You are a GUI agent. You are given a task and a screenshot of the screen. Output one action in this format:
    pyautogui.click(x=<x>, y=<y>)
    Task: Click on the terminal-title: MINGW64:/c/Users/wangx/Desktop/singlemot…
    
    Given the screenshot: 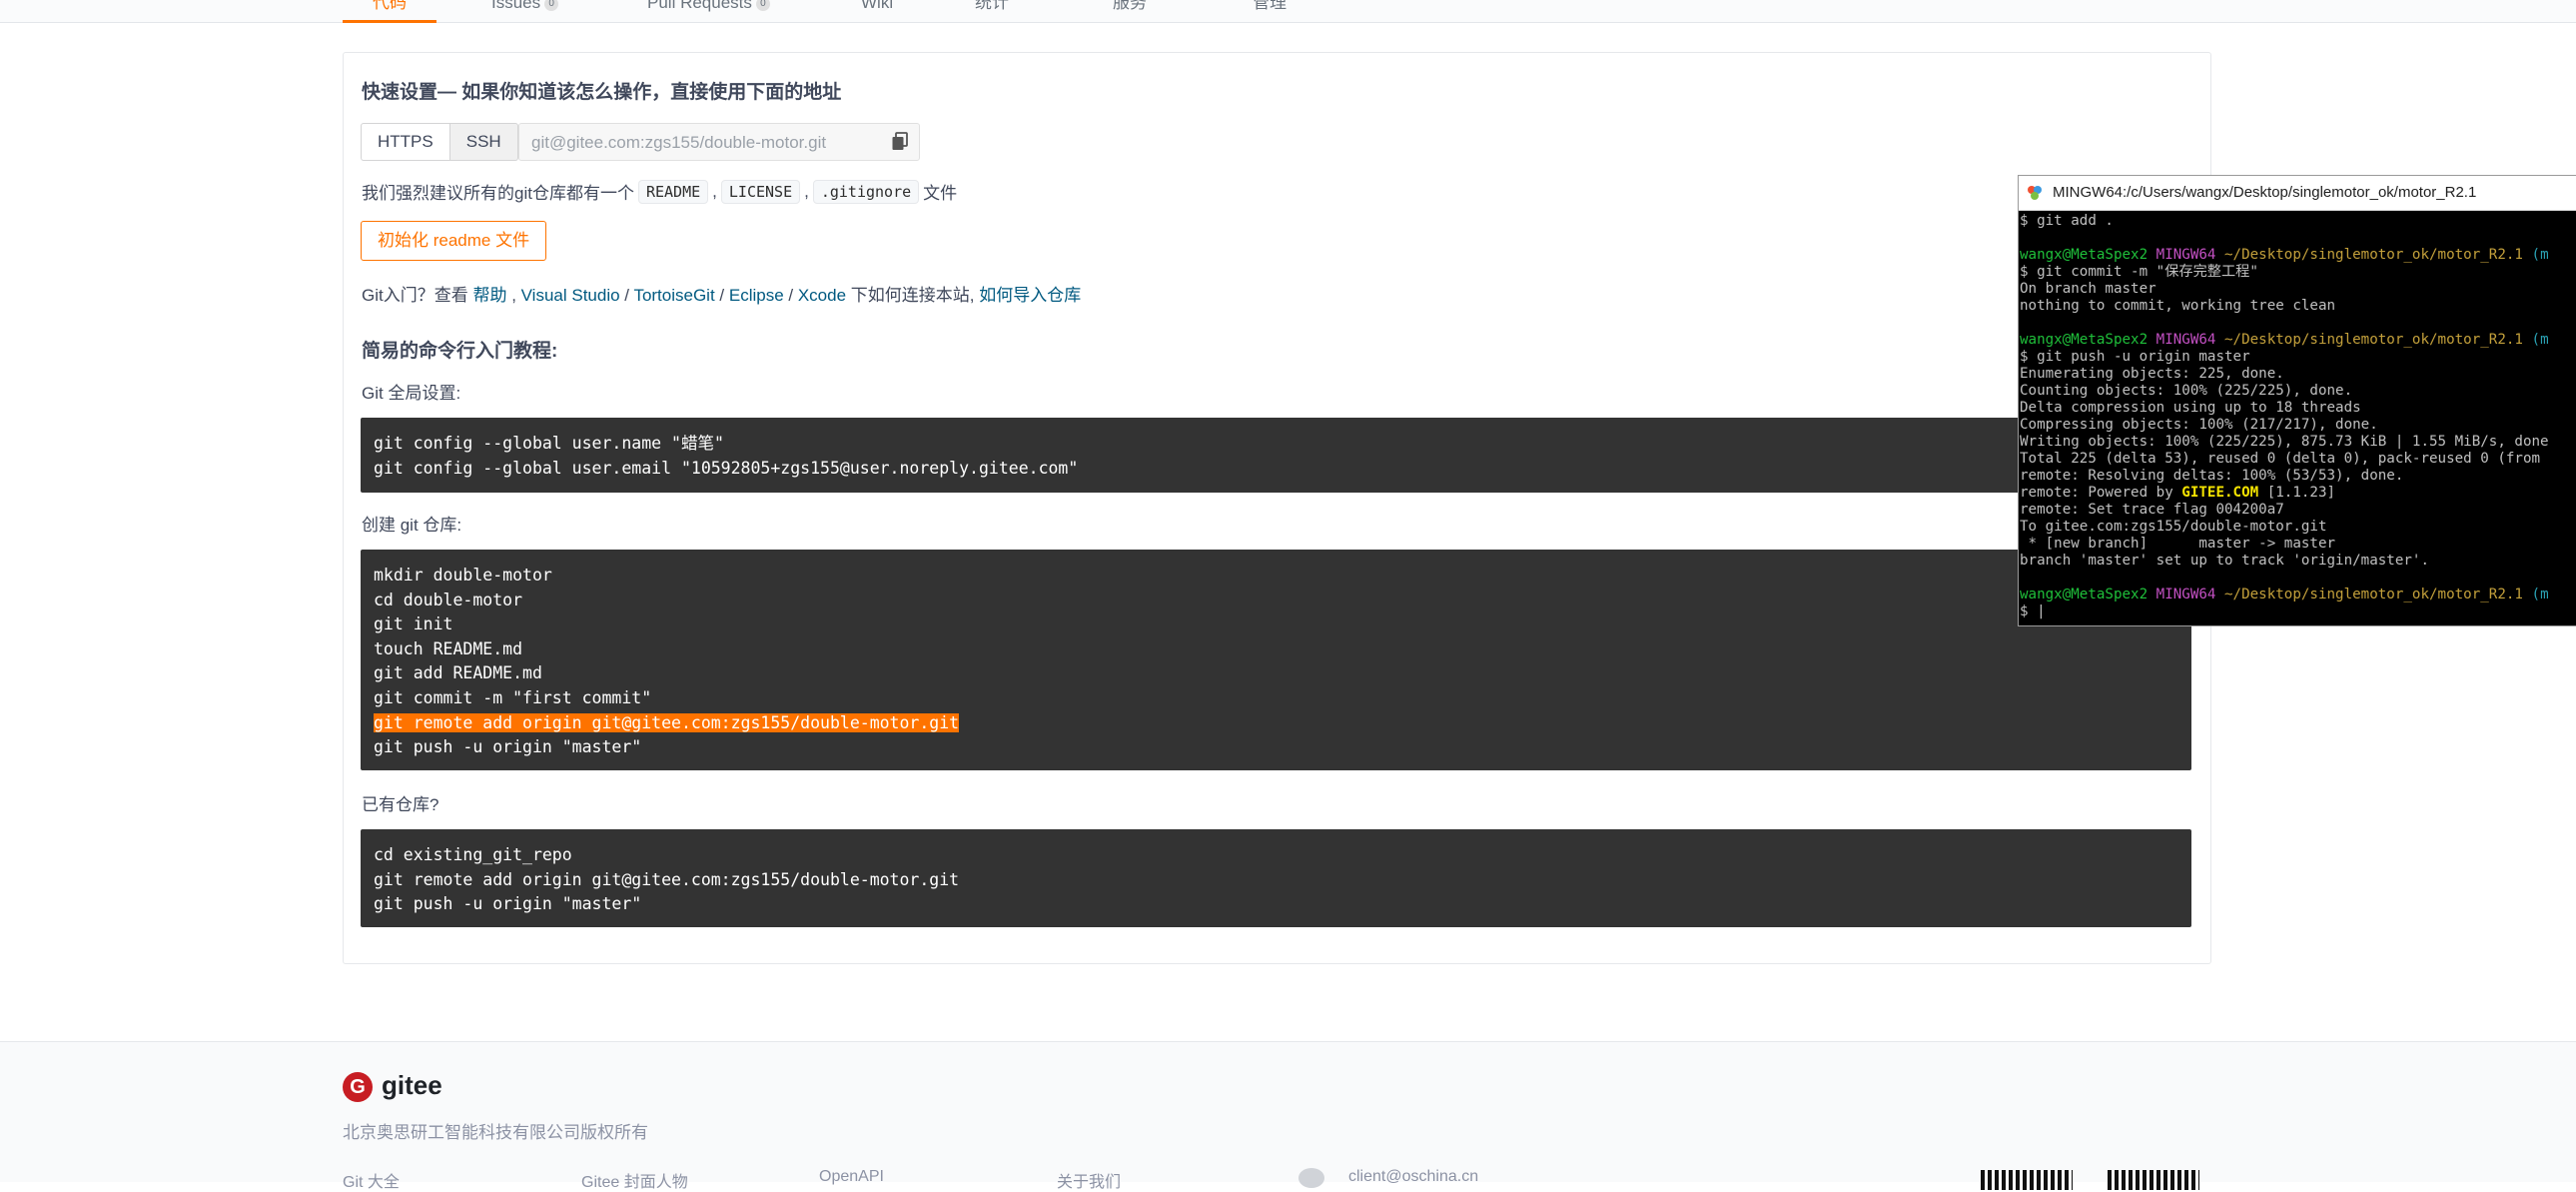 What is the action you would take?
    pyautogui.click(x=2265, y=192)
    